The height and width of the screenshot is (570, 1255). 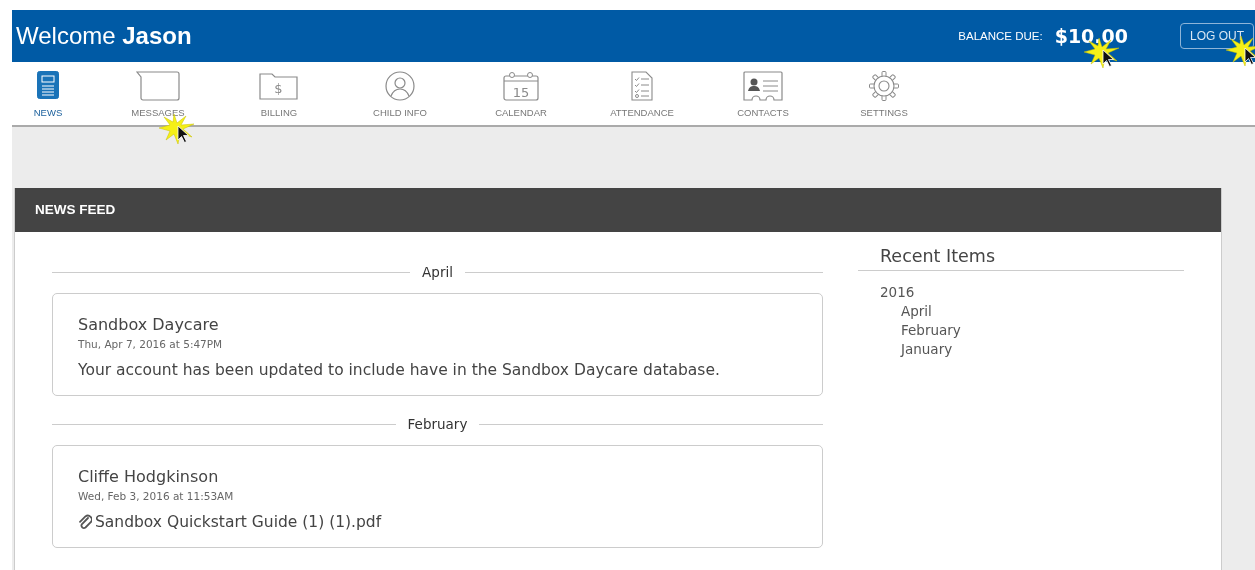 What do you see at coordinates (521, 93) in the screenshot?
I see `nav-tab: 15 CALENDAR` at bounding box center [521, 93].